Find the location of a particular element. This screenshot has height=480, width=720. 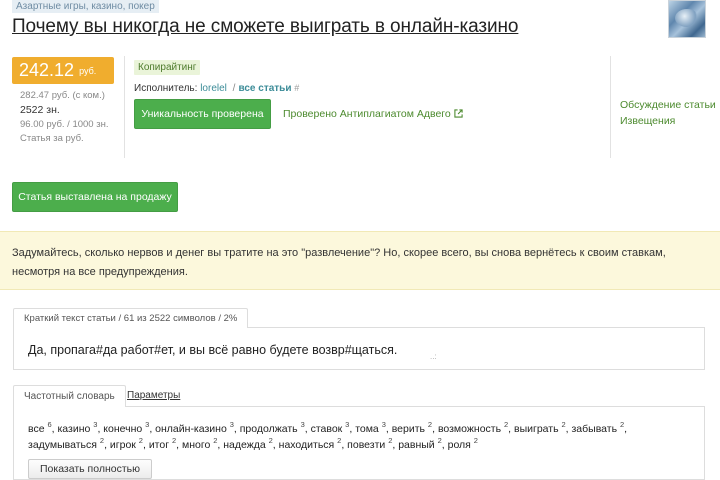

word-text: много is located at coordinates (197, 445).